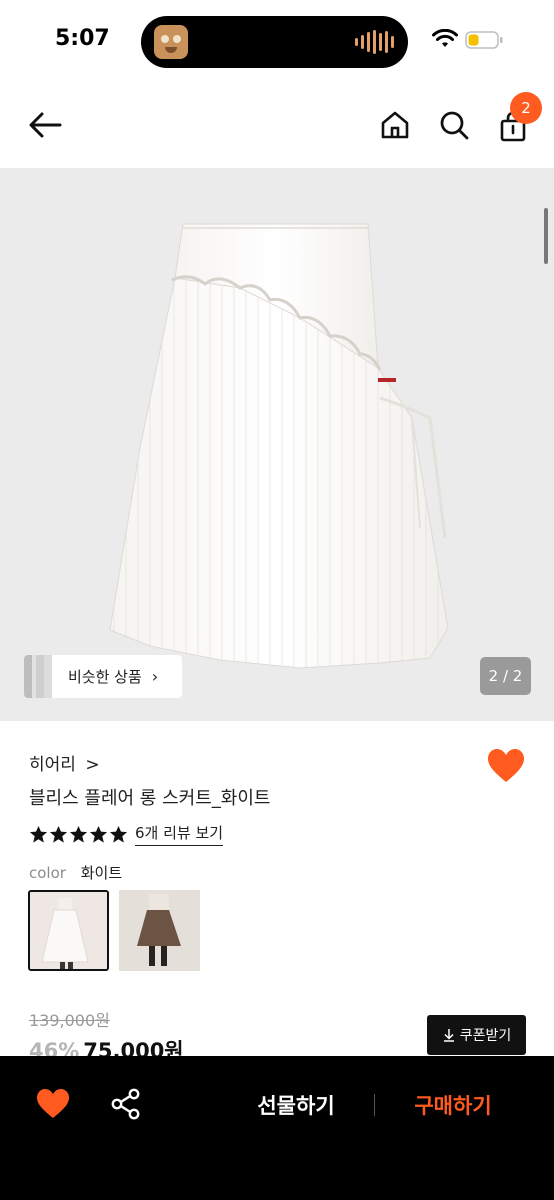 The height and width of the screenshot is (1200, 554). Describe the element at coordinates (546, 236) in the screenshot. I see `scroll-indicator` at that location.